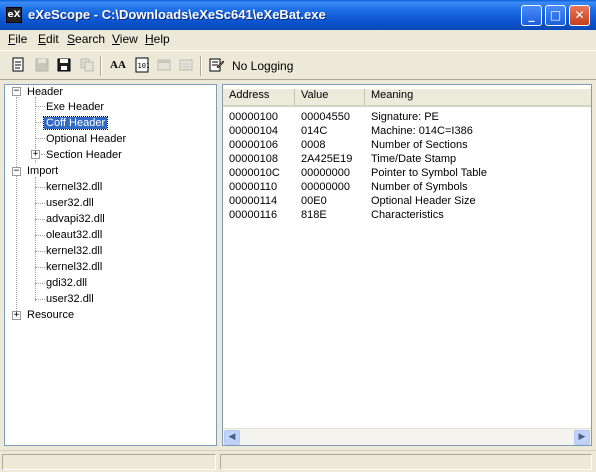  I want to click on logging-status-label: No Logging, so click(262, 66).